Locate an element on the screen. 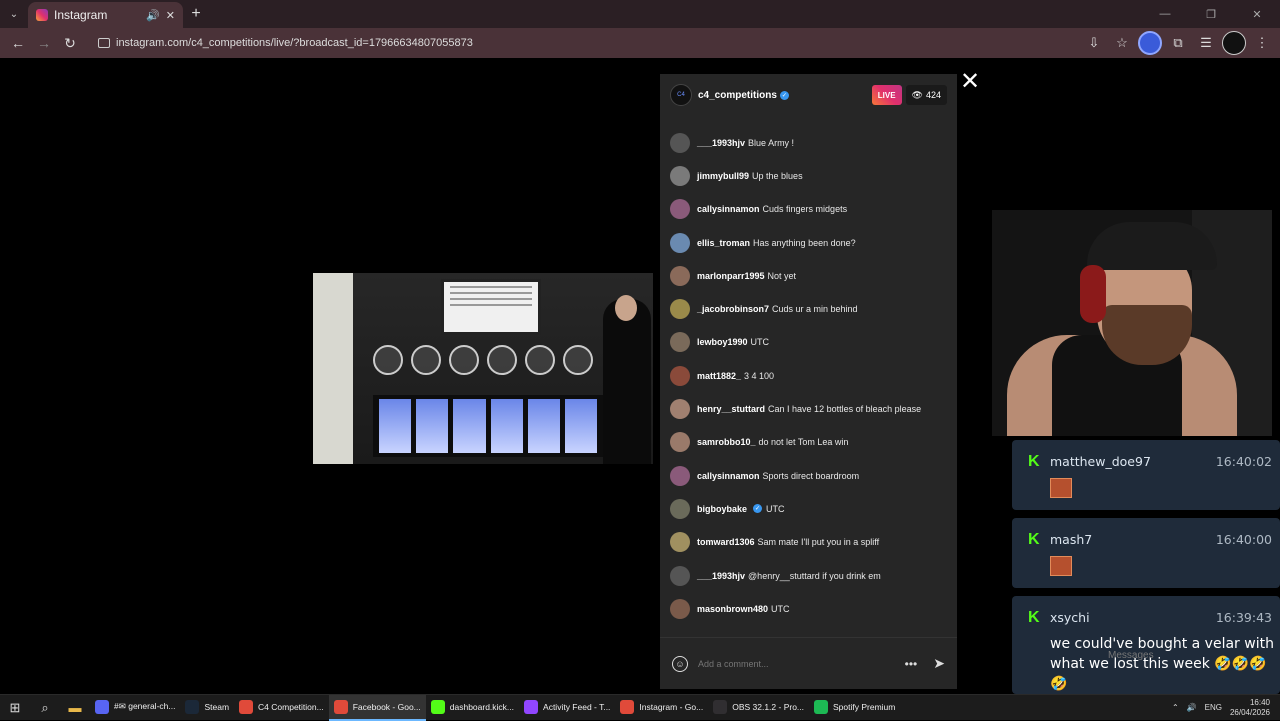 Image resolution: width=1280 pixels, height=721 pixels. volume-icon: 🔊 is located at coordinates (1192, 707).